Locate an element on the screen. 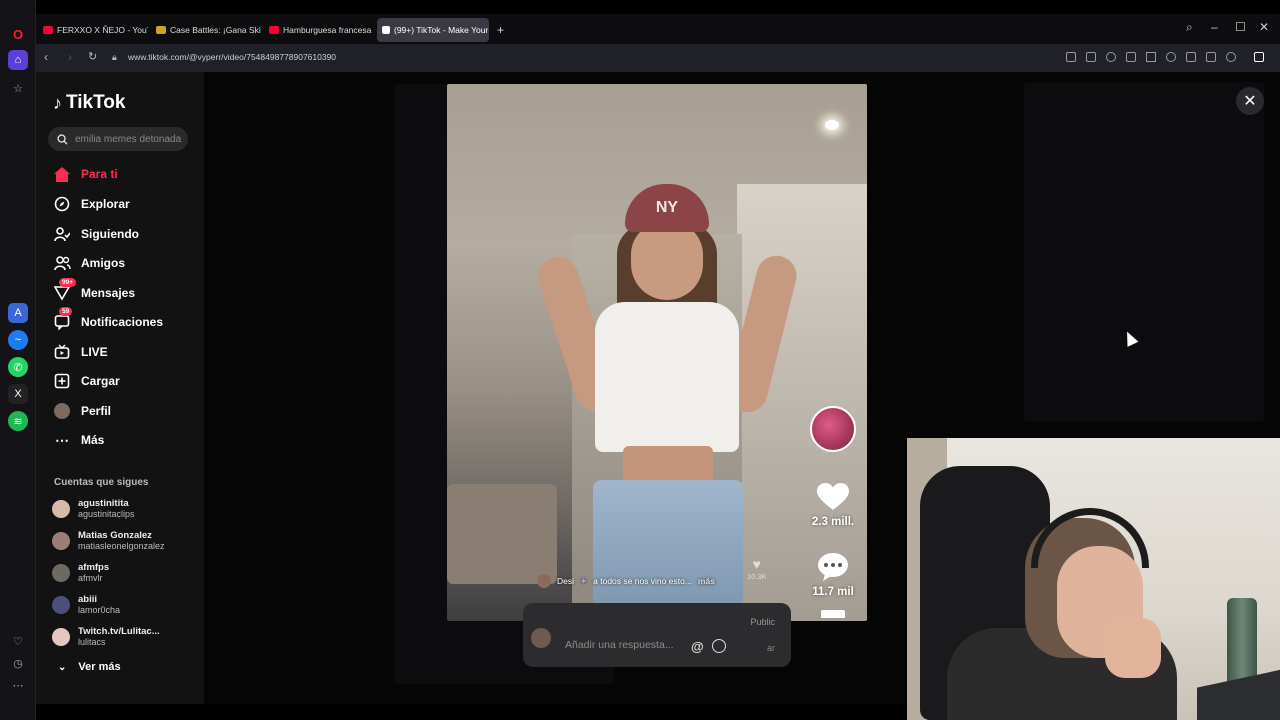  rail-more-icon: ⋯ is located at coordinates (18, 685).